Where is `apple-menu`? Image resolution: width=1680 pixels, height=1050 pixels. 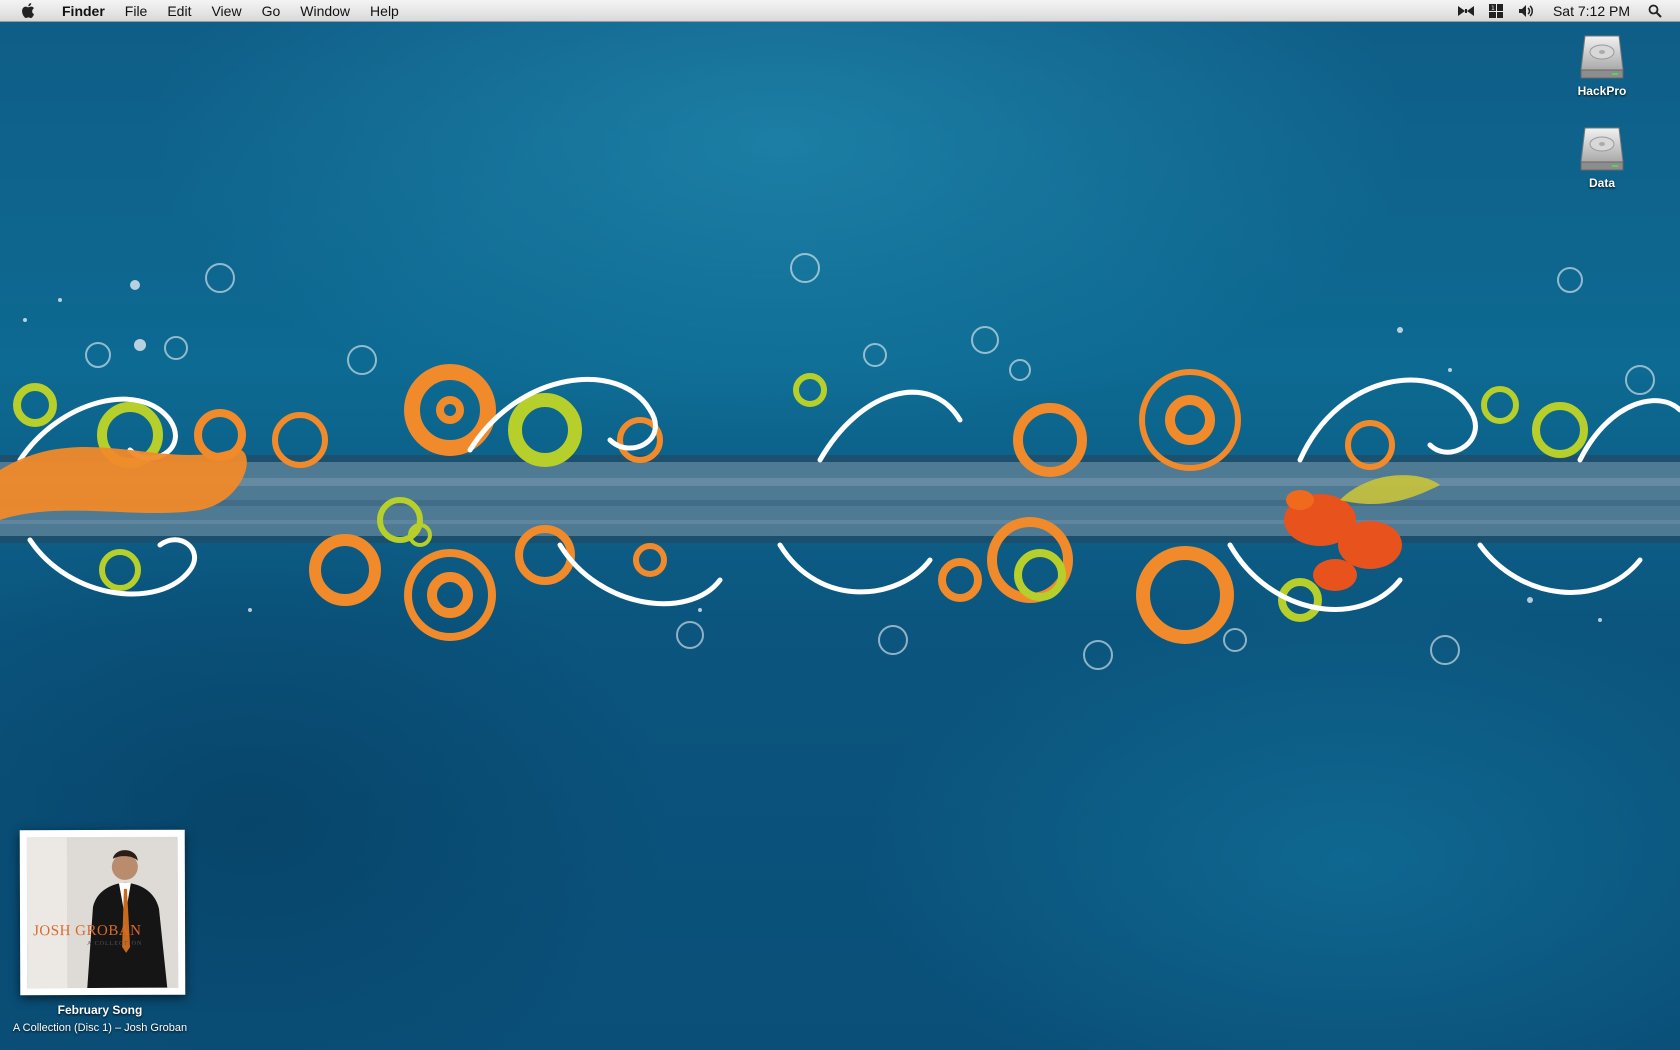 apple-menu is located at coordinates (27, 11).